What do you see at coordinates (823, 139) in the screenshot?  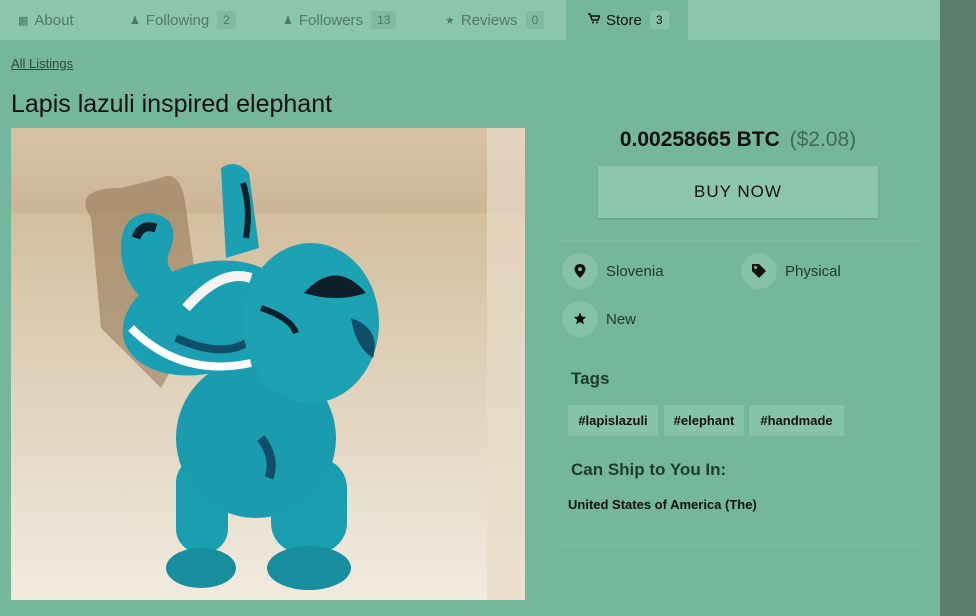 I see `price-usd: ($2.08)` at bounding box center [823, 139].